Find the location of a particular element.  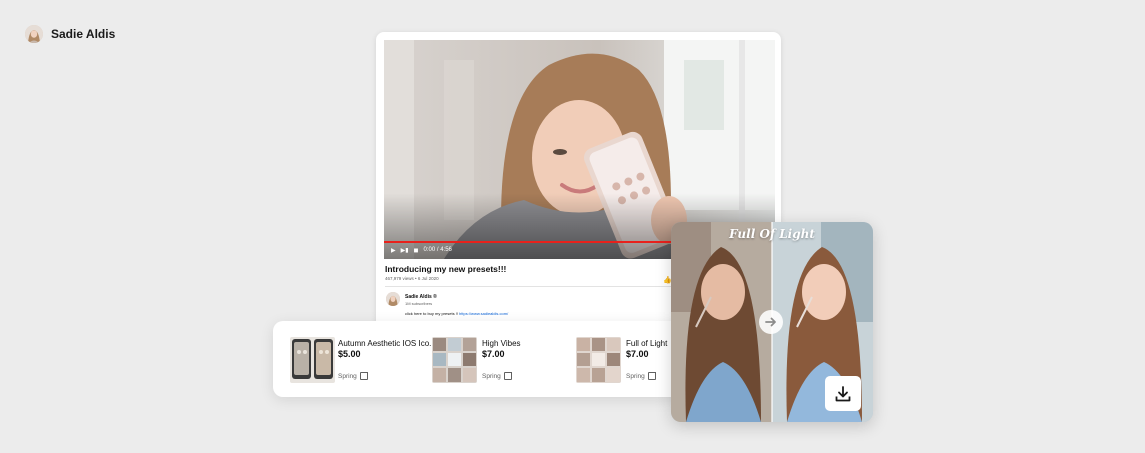

channel-name: Sadie Aldis ® is located at coordinates (421, 297).